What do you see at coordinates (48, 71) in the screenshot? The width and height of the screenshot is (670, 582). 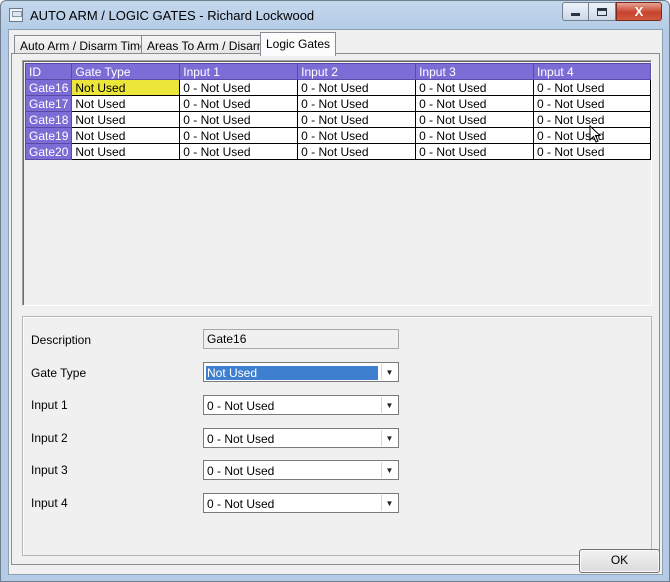 I see `col-header-id: ID` at bounding box center [48, 71].